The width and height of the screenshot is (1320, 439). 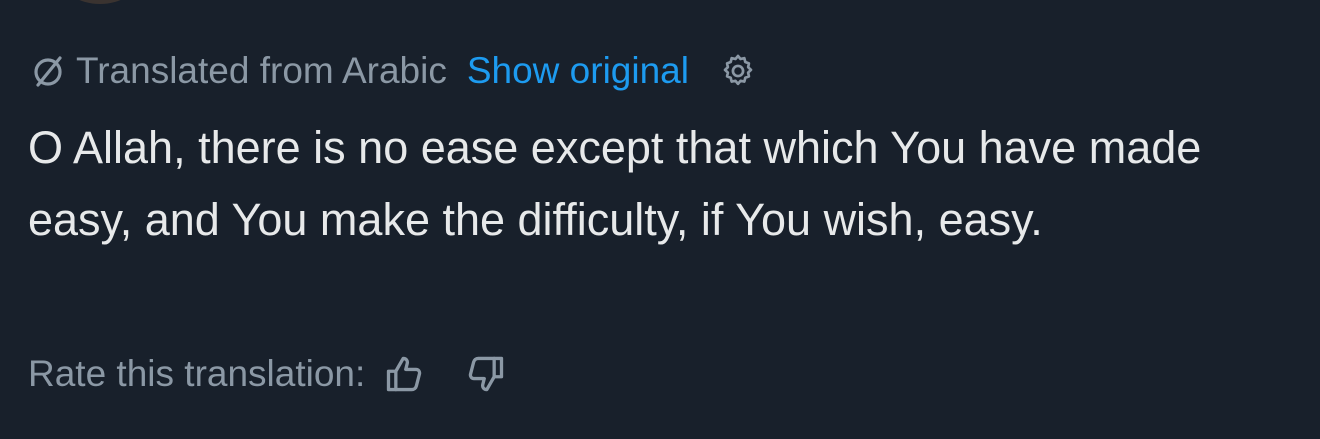 What do you see at coordinates (100, 2) in the screenshot?
I see `avatar` at bounding box center [100, 2].